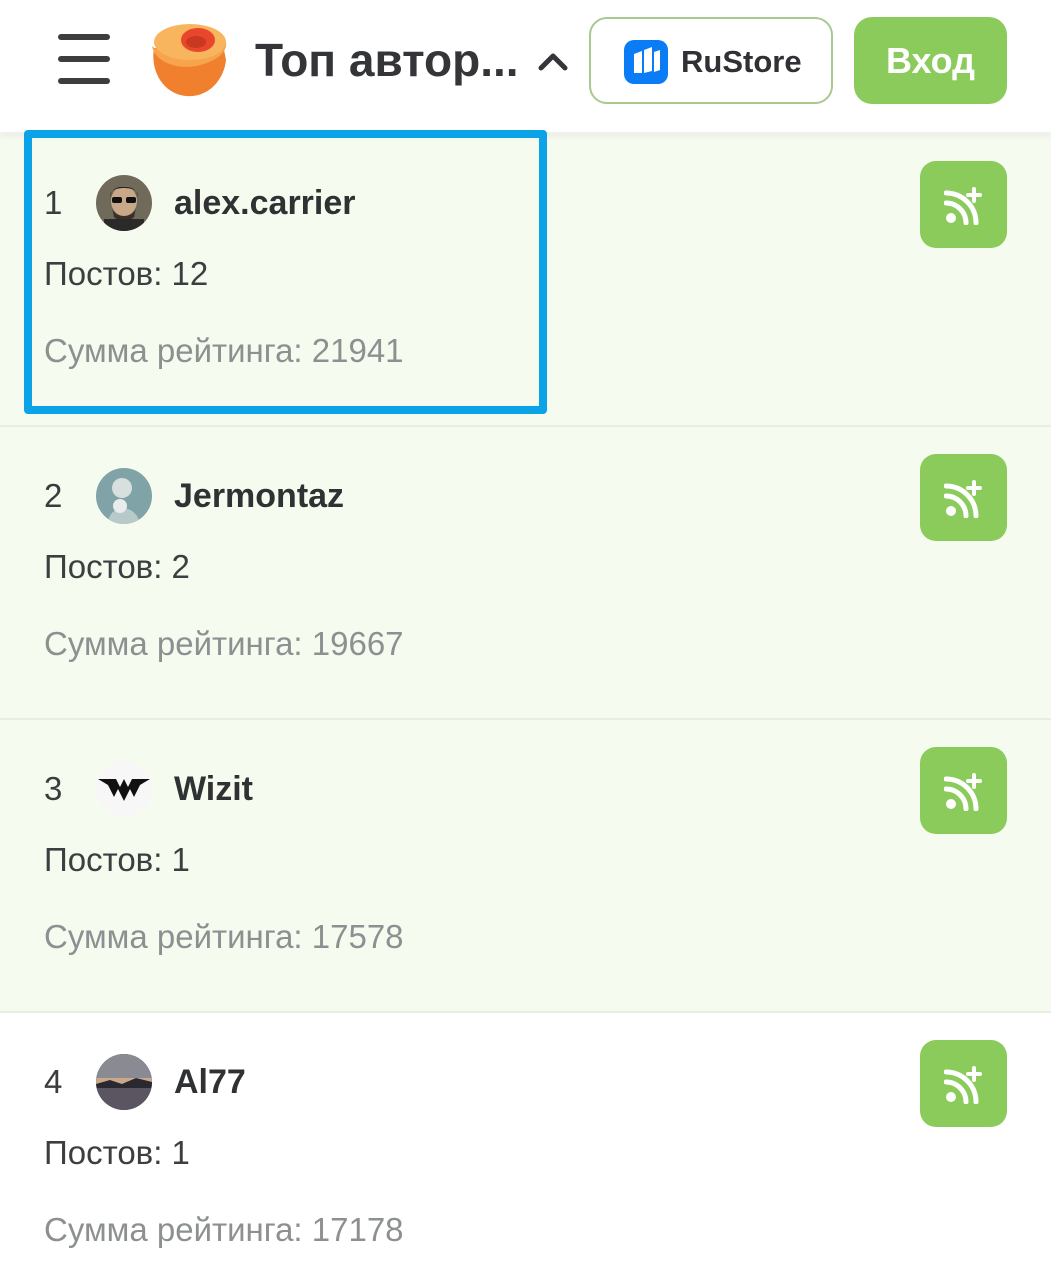 The image size is (1051, 1280). I want to click on author-name: Al77, so click(210, 1082).